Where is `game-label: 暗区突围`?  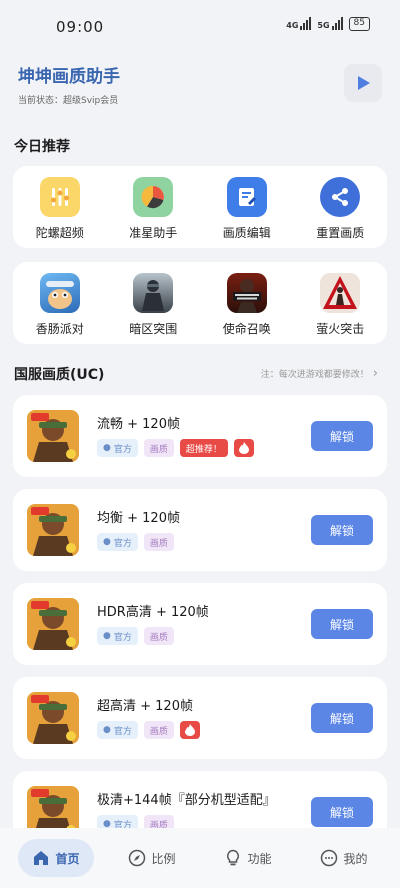 game-label: 暗区突围 is located at coordinates (153, 329).